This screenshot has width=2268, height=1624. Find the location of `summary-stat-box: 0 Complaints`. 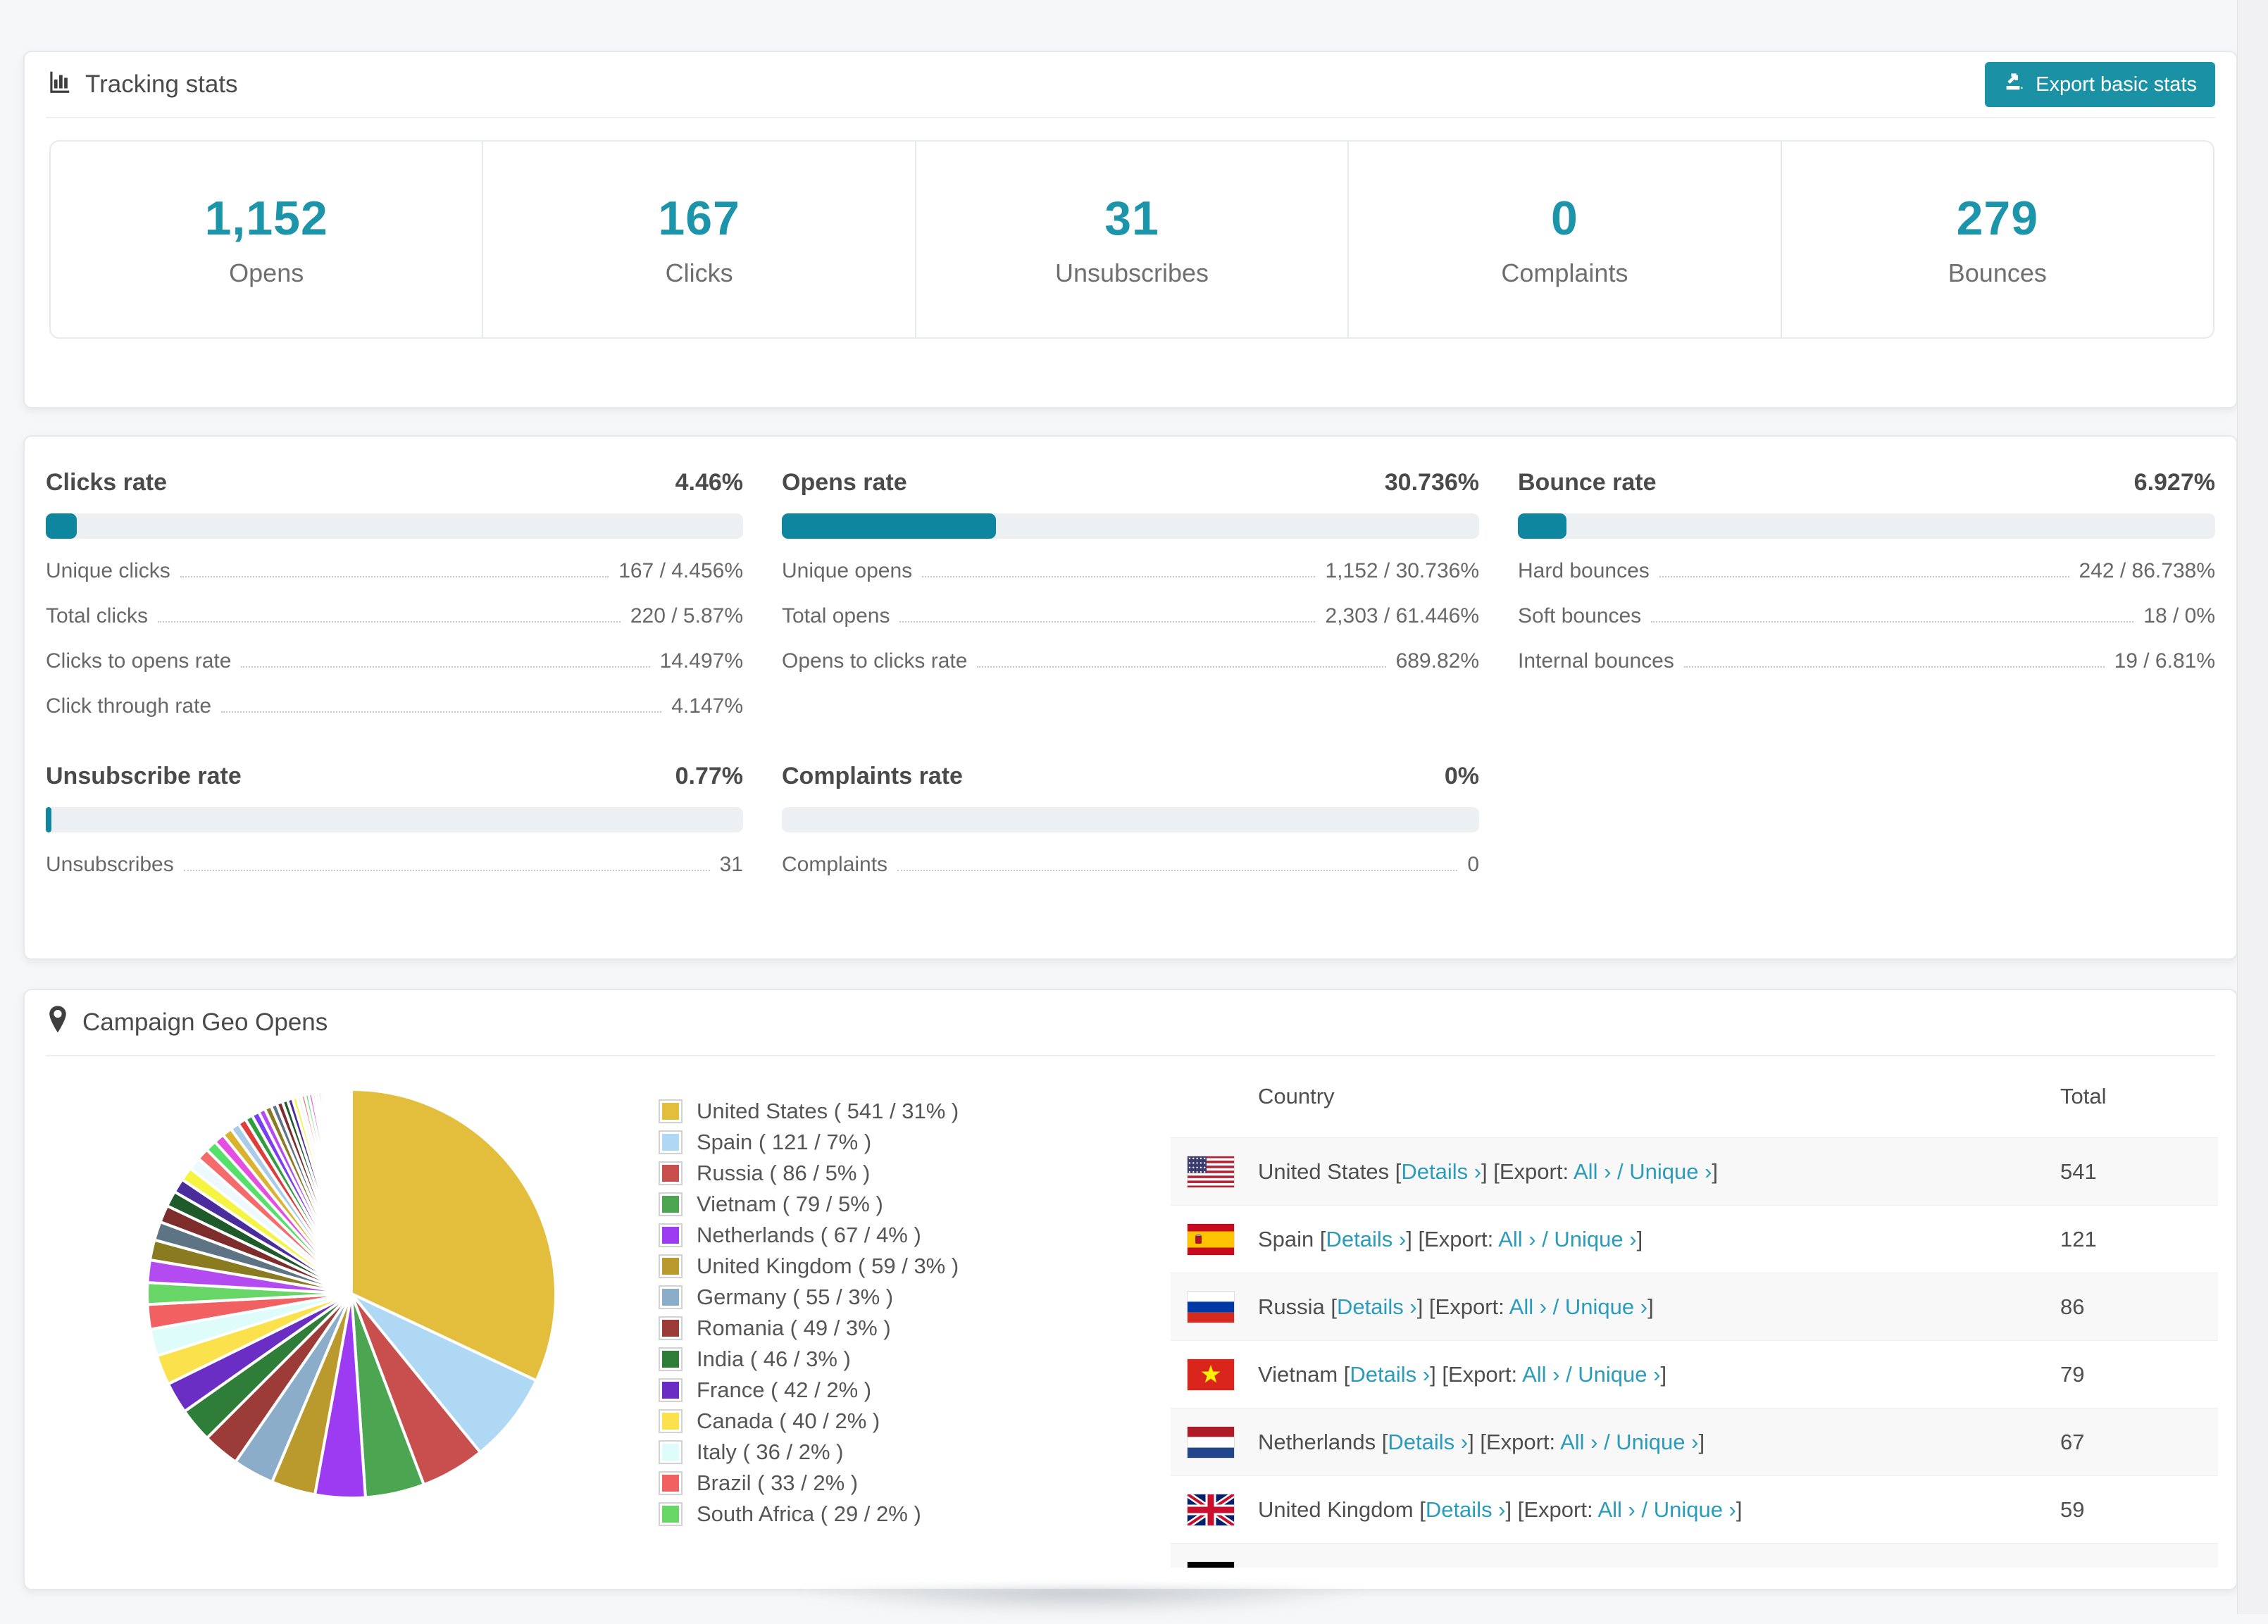

summary-stat-box: 0 Complaints is located at coordinates (1566, 240).